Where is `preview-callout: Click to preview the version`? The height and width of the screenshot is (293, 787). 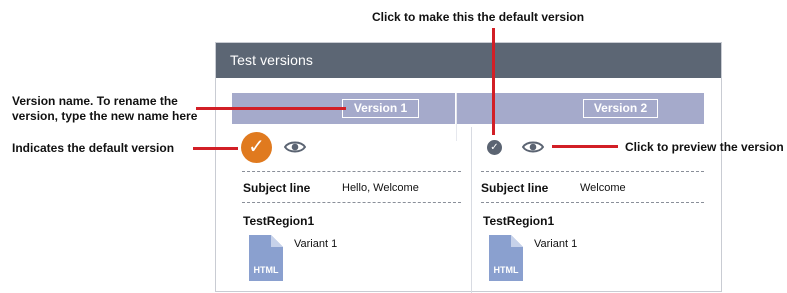
preview-callout: Click to preview the version is located at coordinates (704, 147).